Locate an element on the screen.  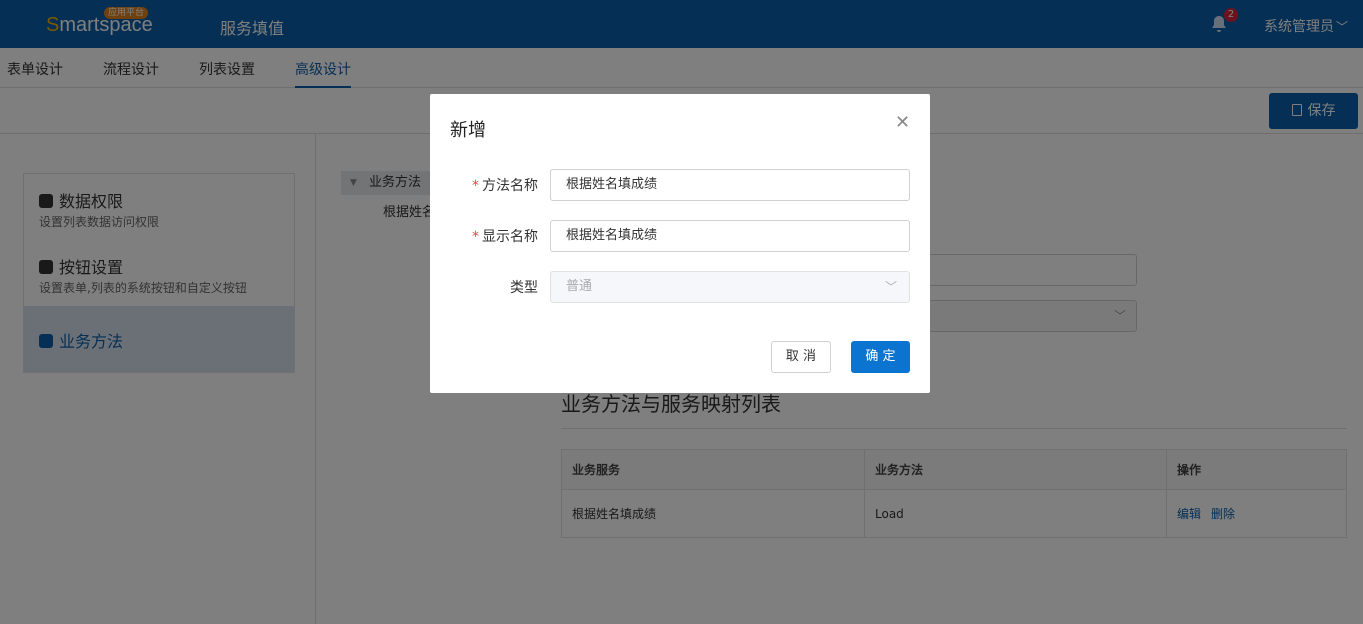
type-select: 普通 ﹀ is located at coordinates (730, 287).